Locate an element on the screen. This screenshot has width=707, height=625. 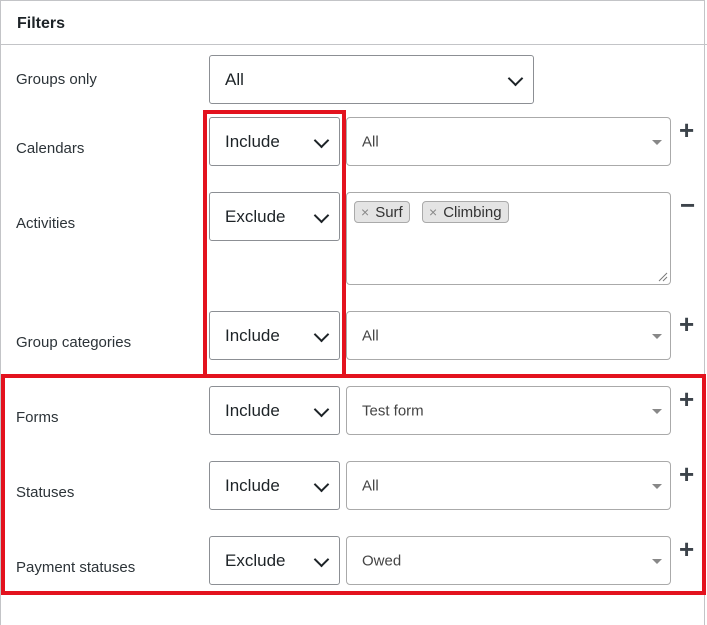
statuses-label: Statuses is located at coordinates (45, 492).